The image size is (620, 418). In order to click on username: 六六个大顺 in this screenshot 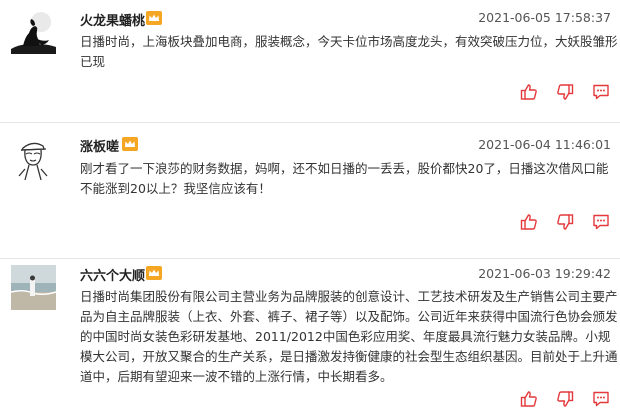, I will do `click(112, 274)`.